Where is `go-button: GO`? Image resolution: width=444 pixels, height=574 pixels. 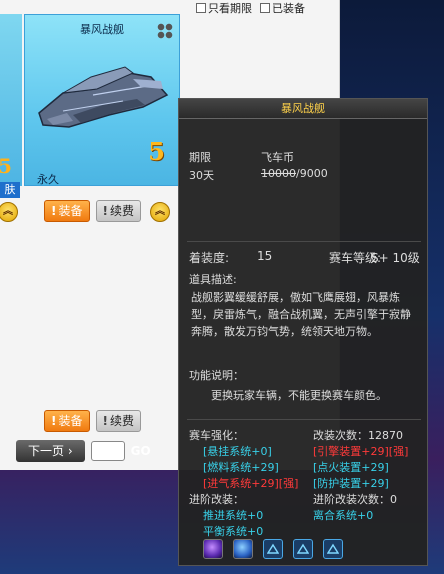 go-button: GO is located at coordinates (141, 451).